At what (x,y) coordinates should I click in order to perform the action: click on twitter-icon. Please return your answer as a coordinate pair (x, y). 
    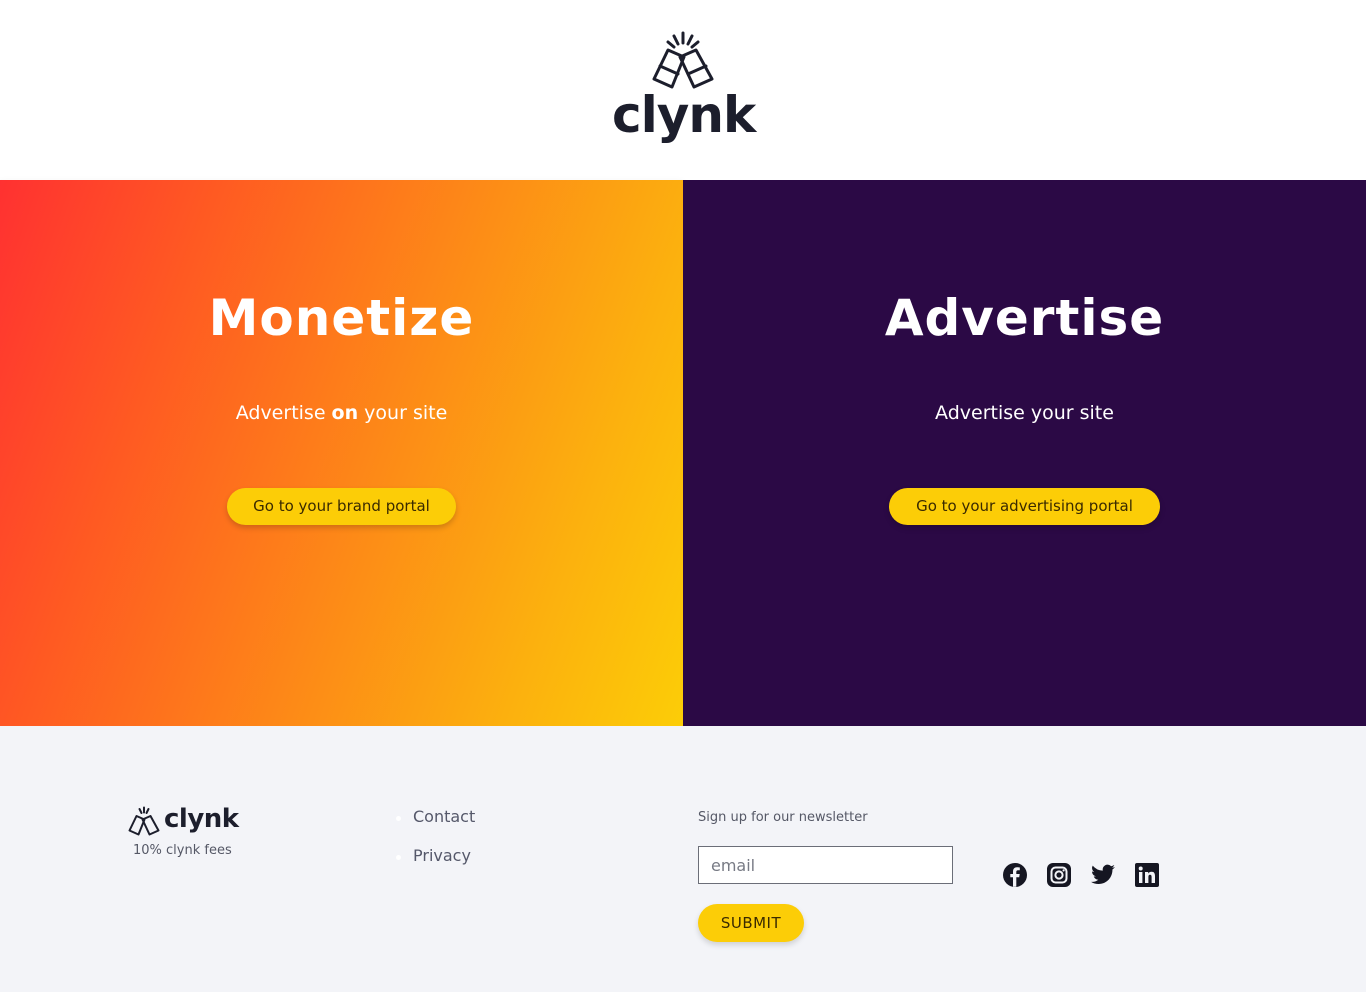
    Looking at the image, I should click on (1103, 875).